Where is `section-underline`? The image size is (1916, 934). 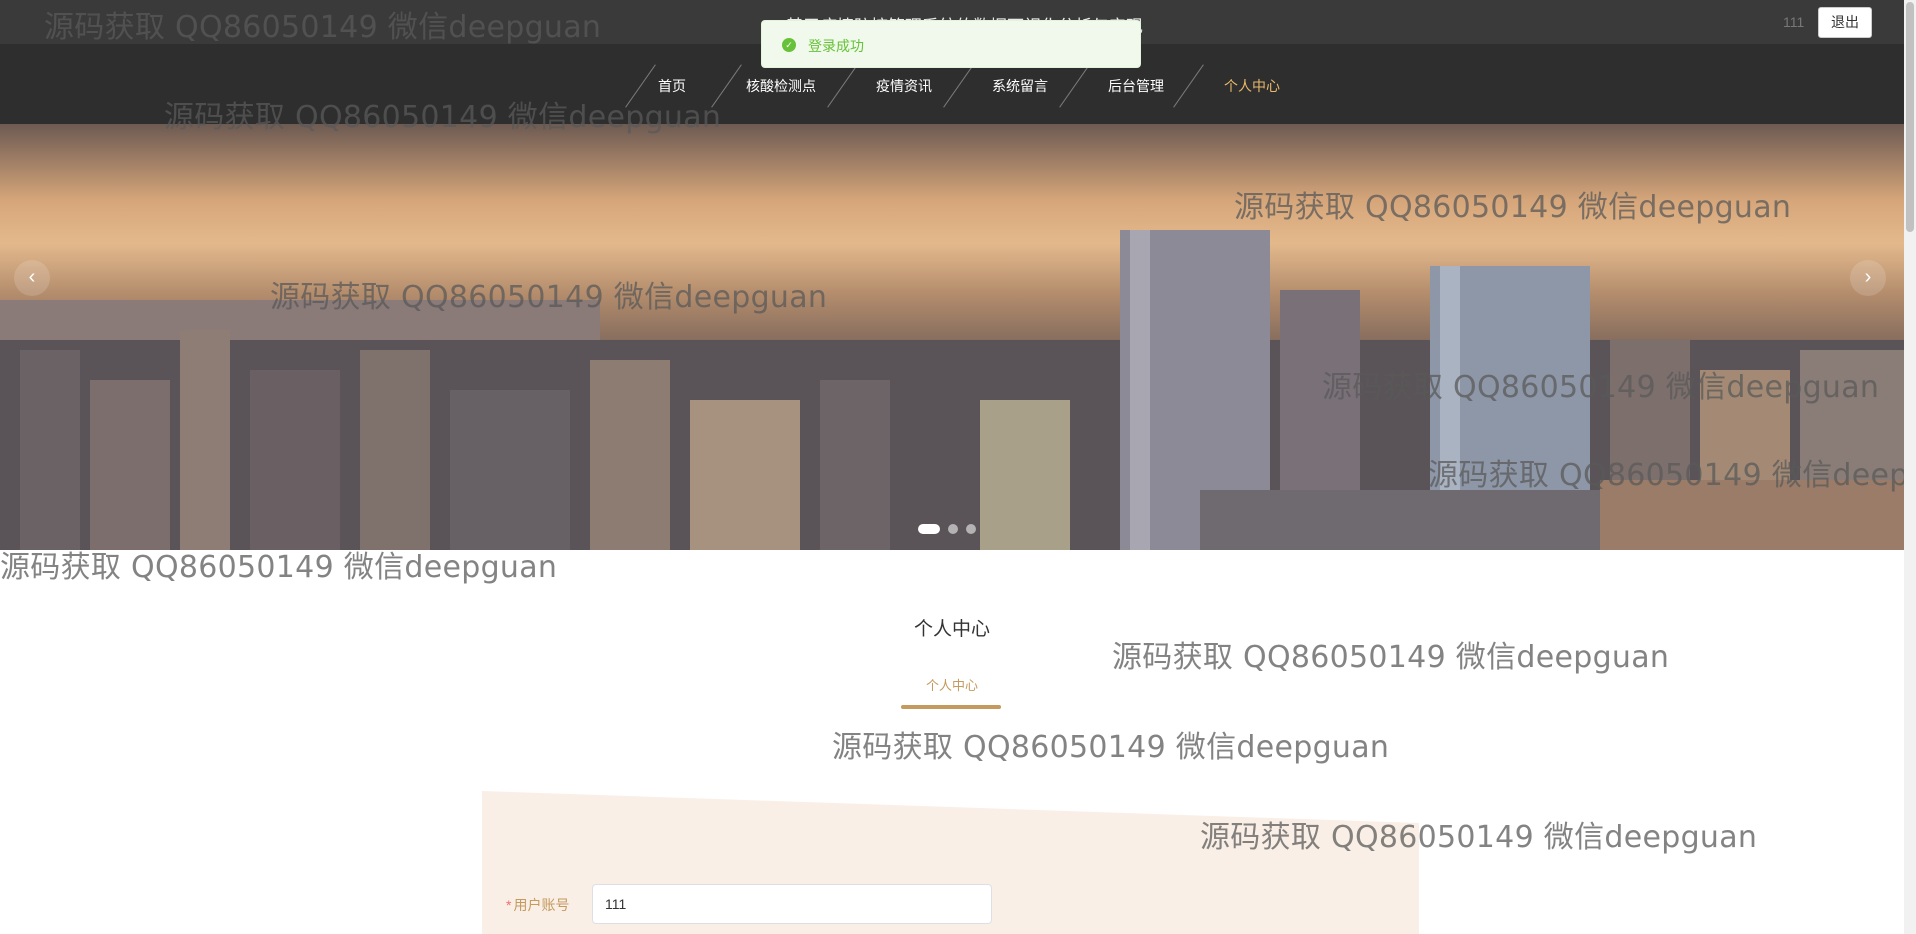
section-underline is located at coordinates (951, 707).